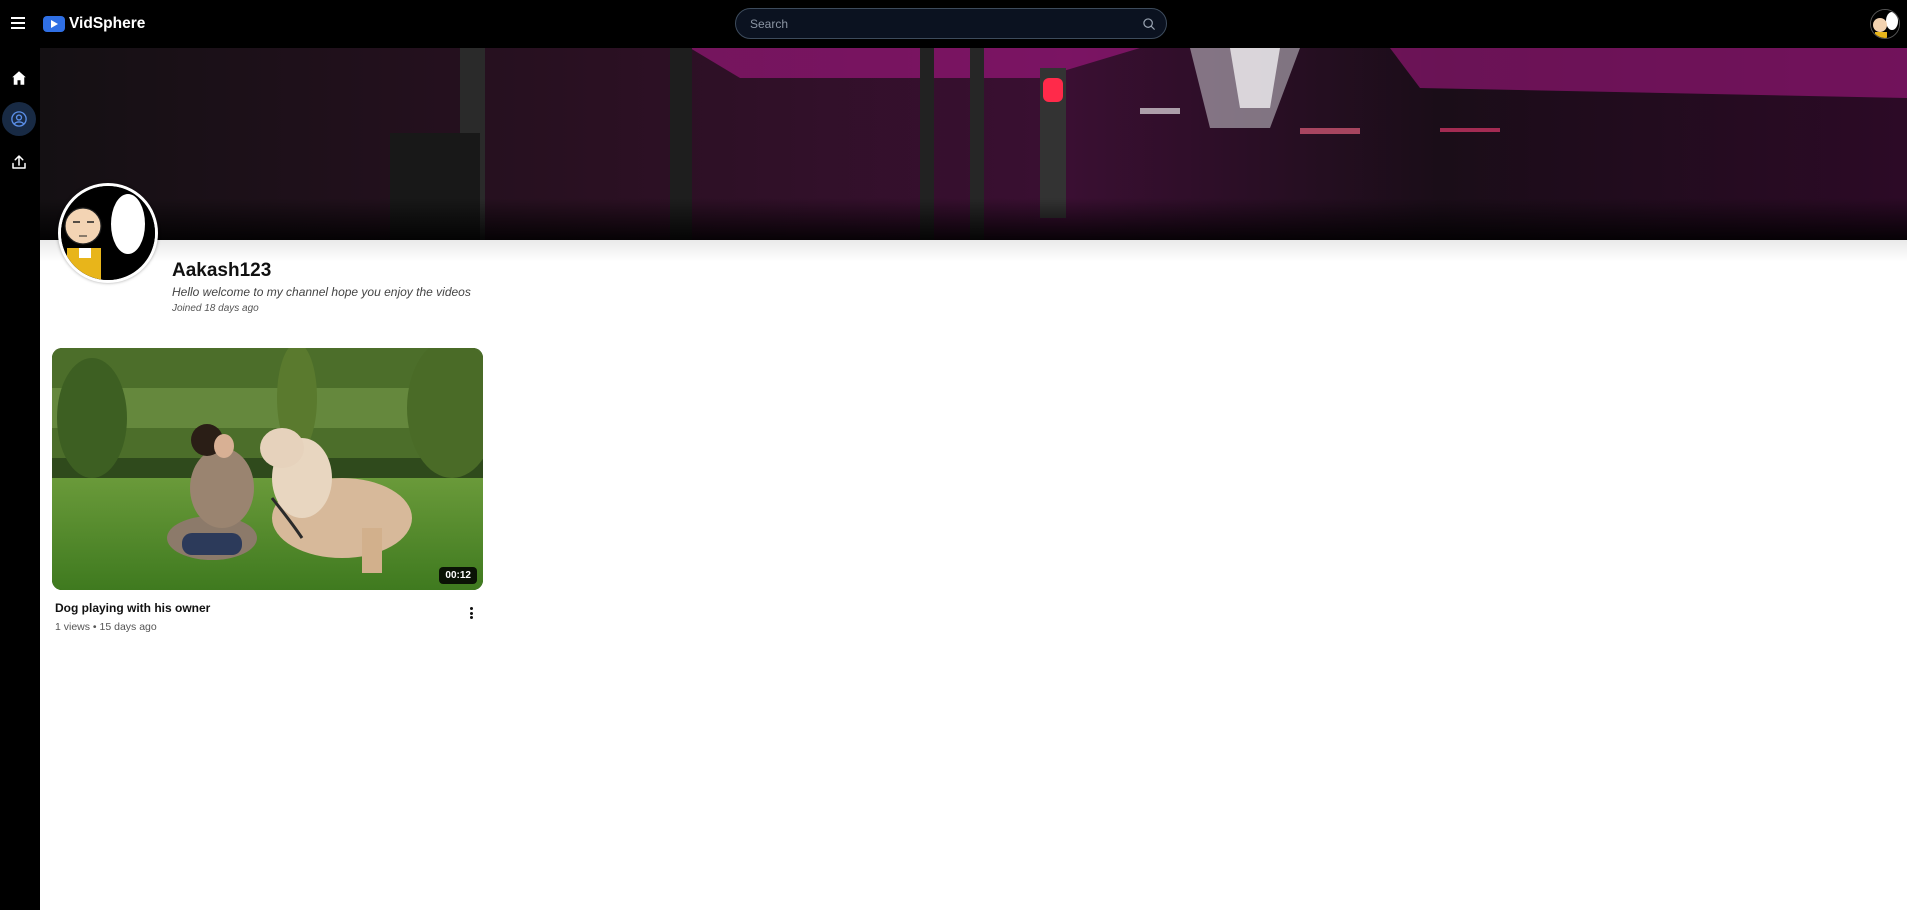  I want to click on app-logo: VidSphere, so click(94, 24).